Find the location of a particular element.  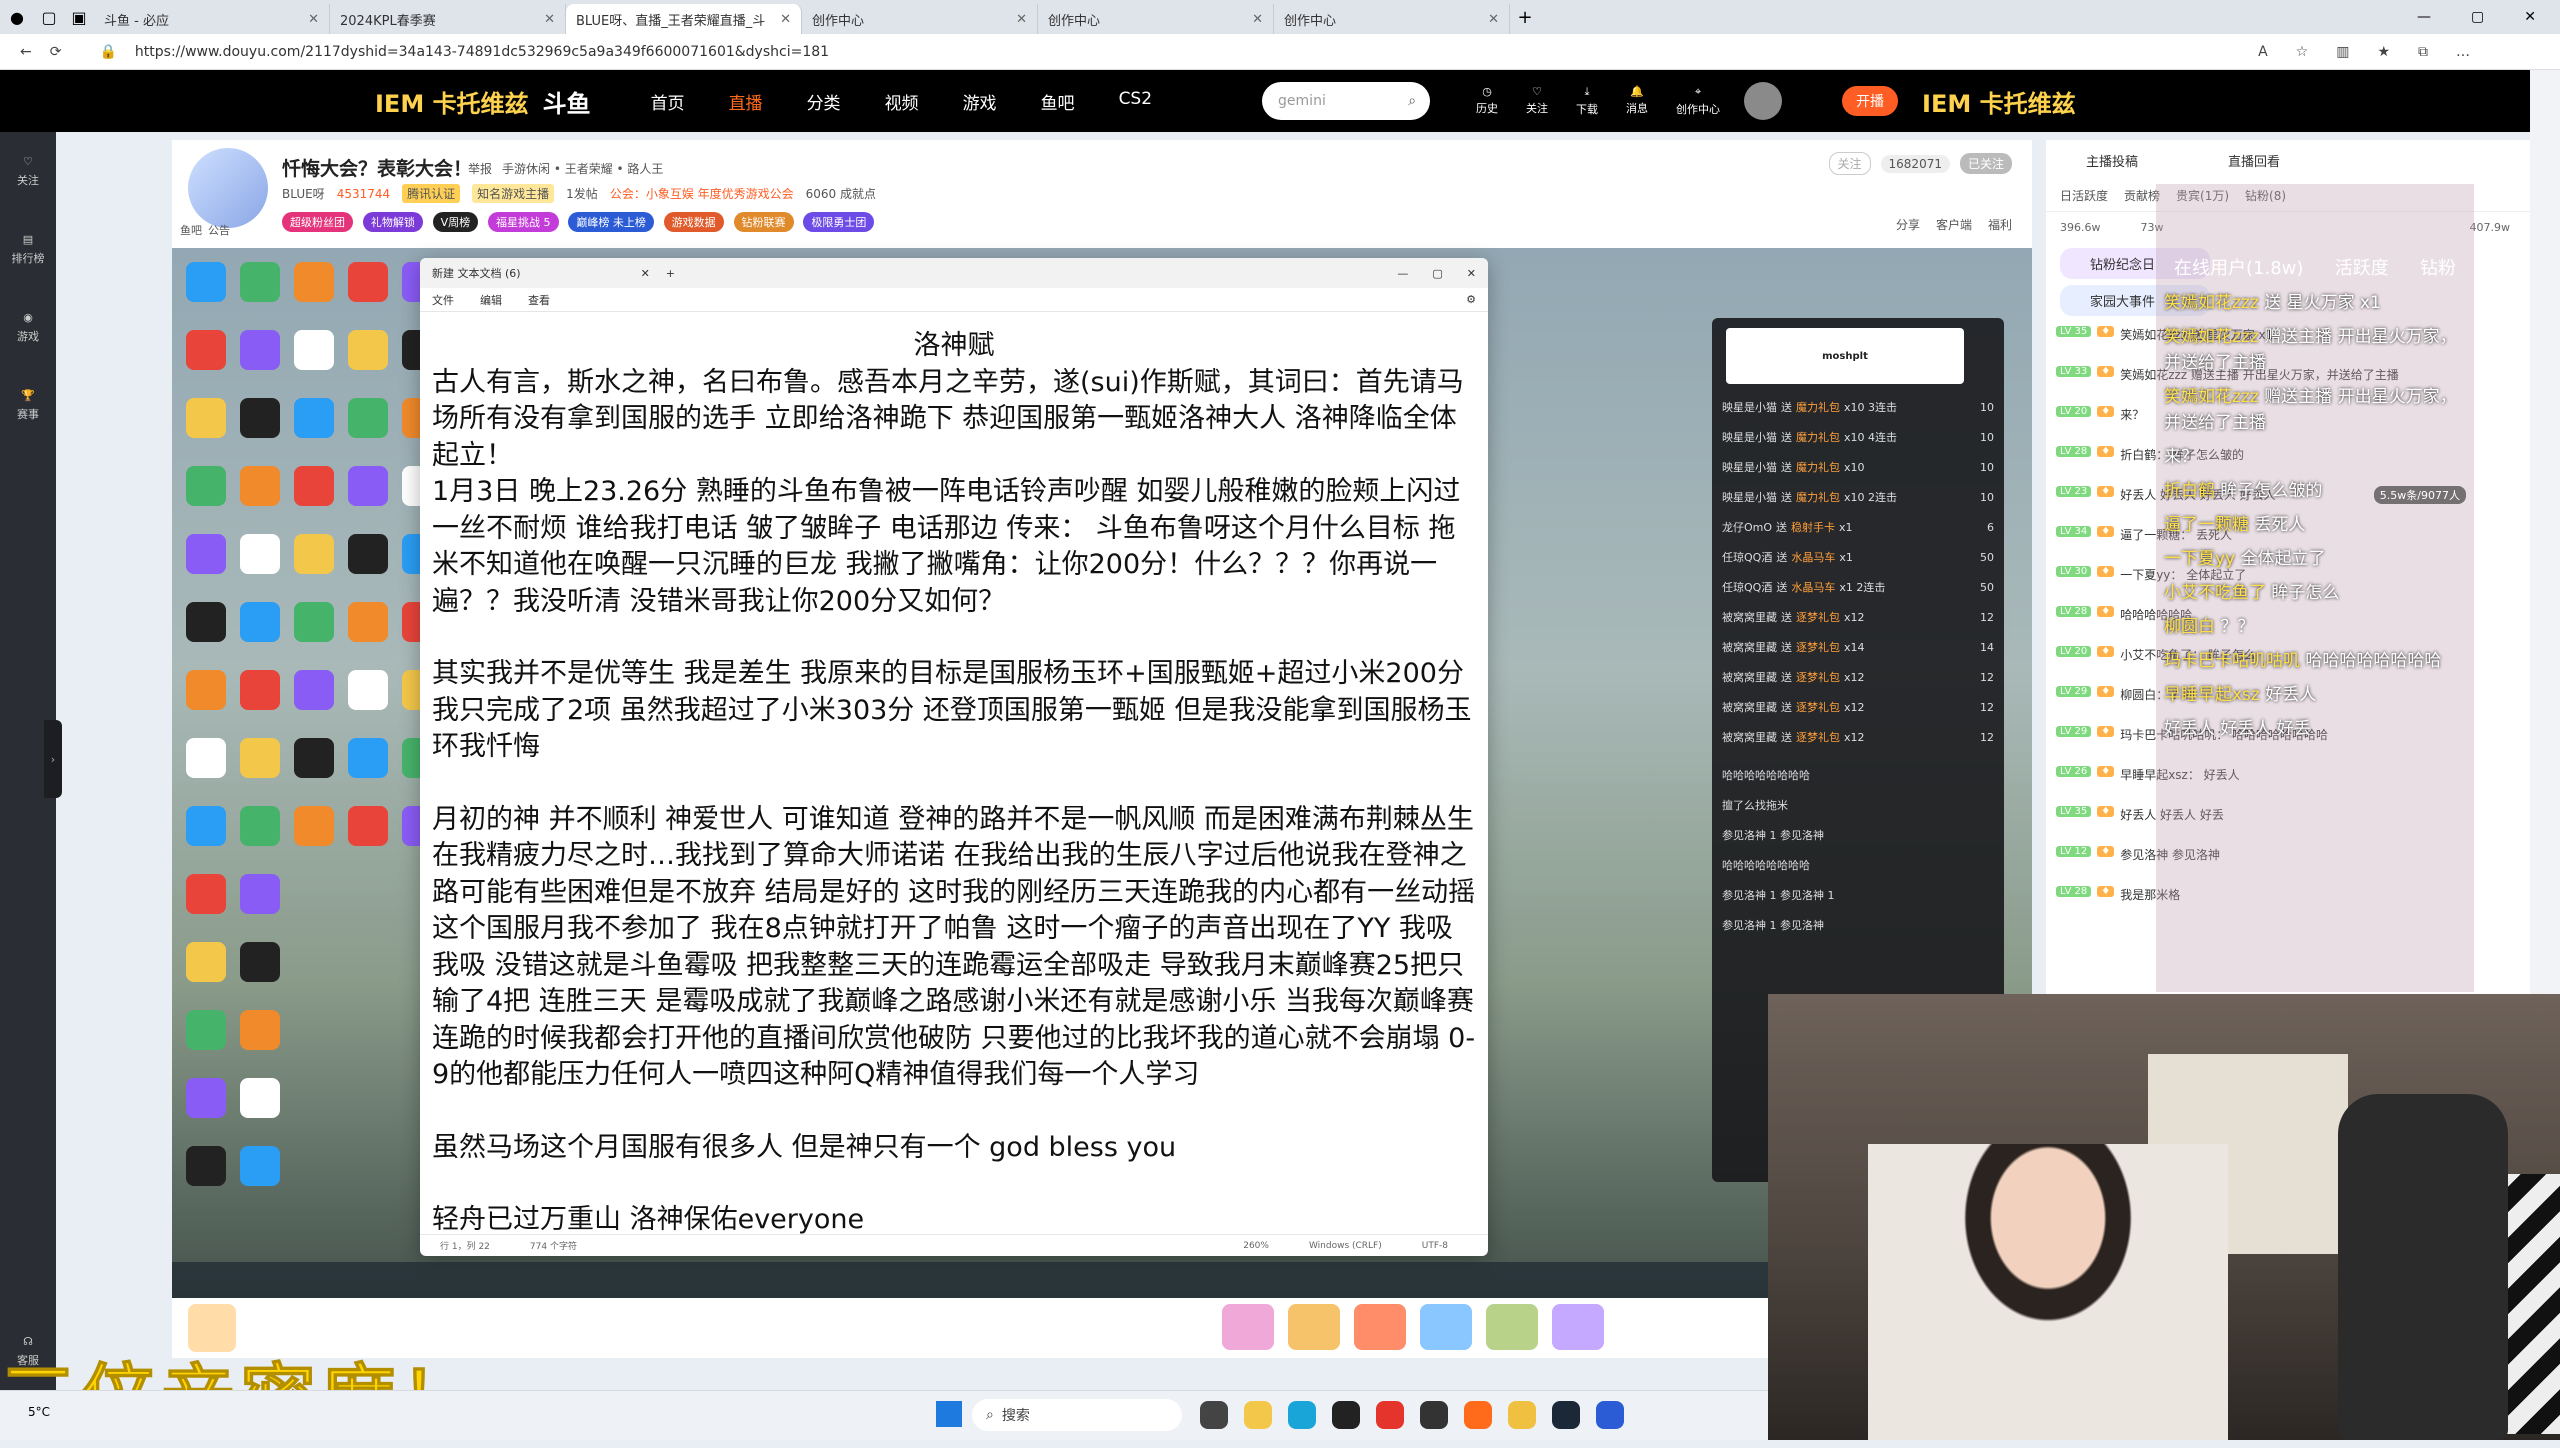

nav-game: 游戏 is located at coordinates (980, 101).